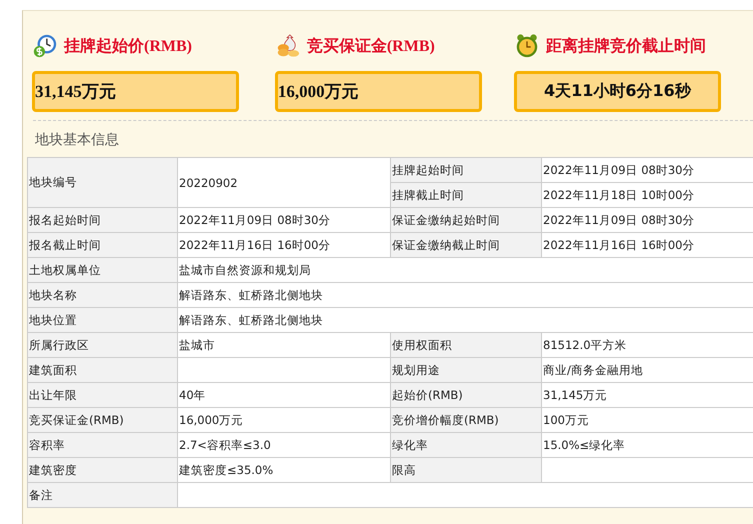  What do you see at coordinates (465, 270) in the screenshot?
I see `field-value: 盐城市自然资源和规划局` at bounding box center [465, 270].